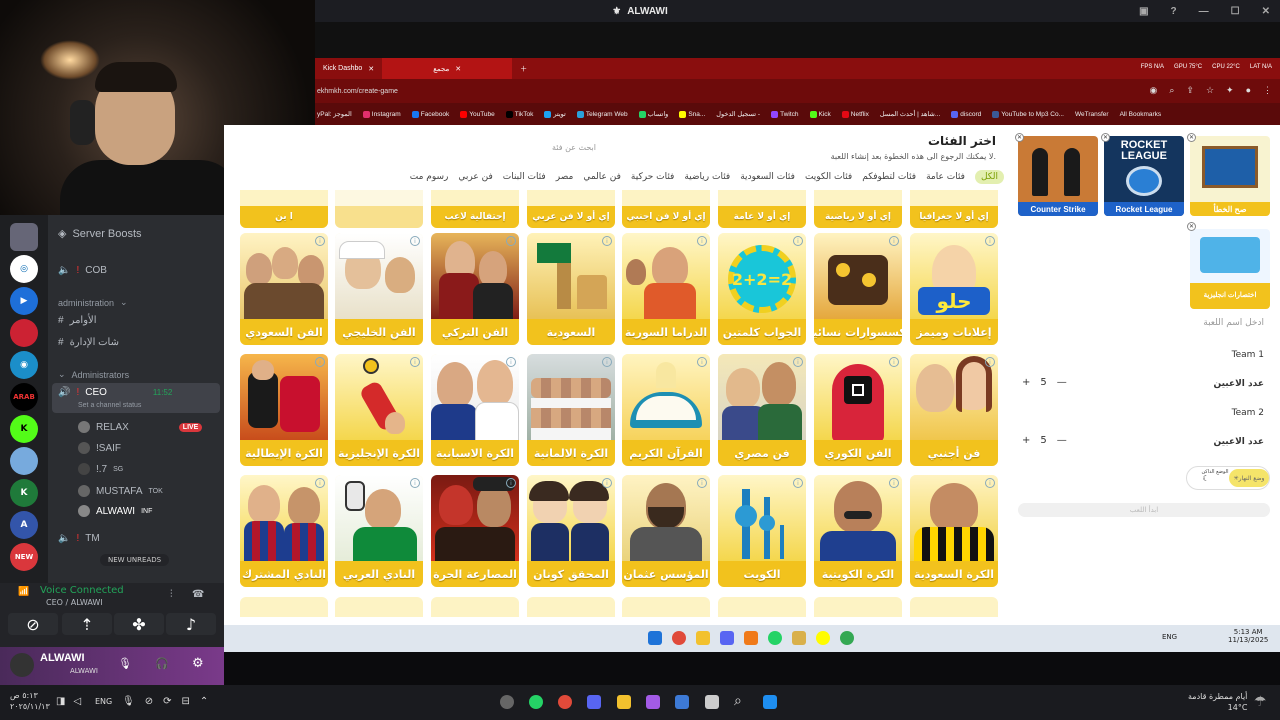  Describe the element at coordinates (555, 114) in the screenshot. I see `bookmark: تويتر` at that location.